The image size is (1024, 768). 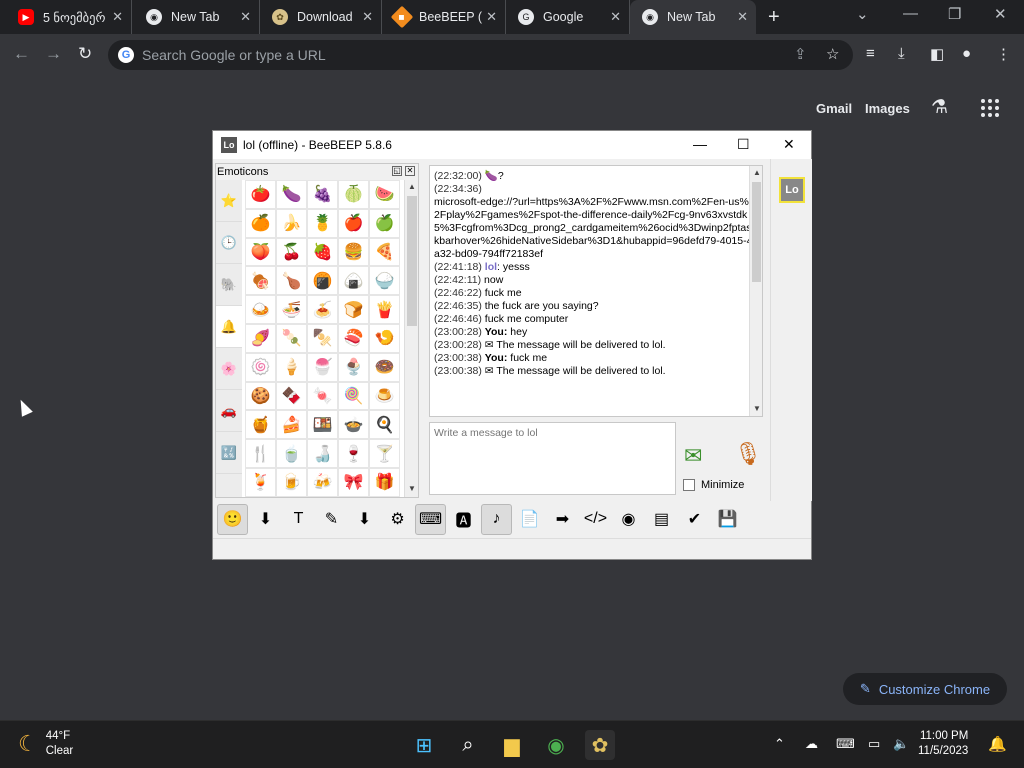 I want to click on emoji-scrollbar: ▲ ▼, so click(x=411, y=338).